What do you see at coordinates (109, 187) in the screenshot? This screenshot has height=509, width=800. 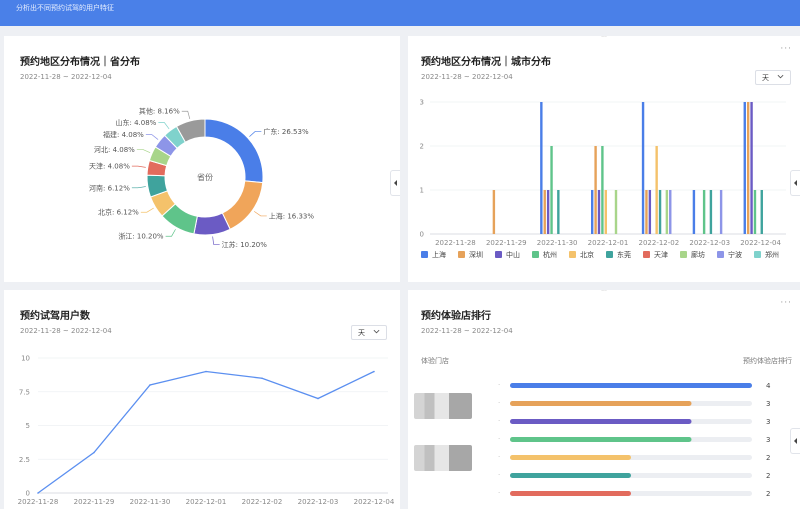 I see `pie-slice-label: 河南: 6.12%` at bounding box center [109, 187].